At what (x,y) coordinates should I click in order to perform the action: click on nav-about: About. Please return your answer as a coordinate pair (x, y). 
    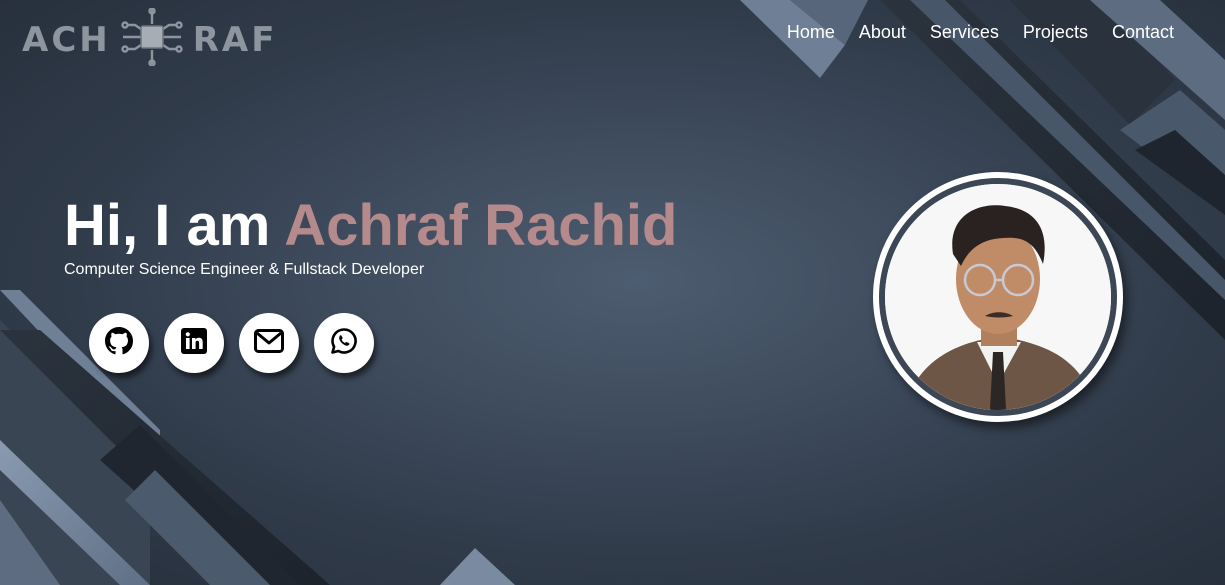
    Looking at the image, I should click on (882, 32).